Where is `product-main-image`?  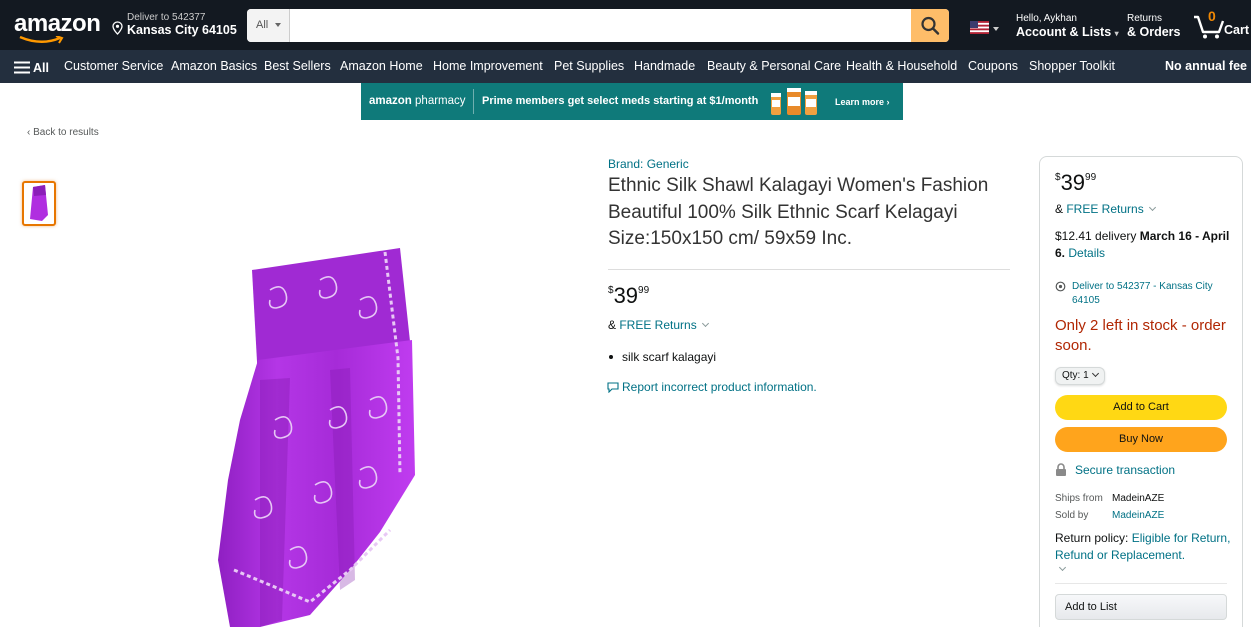 product-main-image is located at coordinates (315, 433).